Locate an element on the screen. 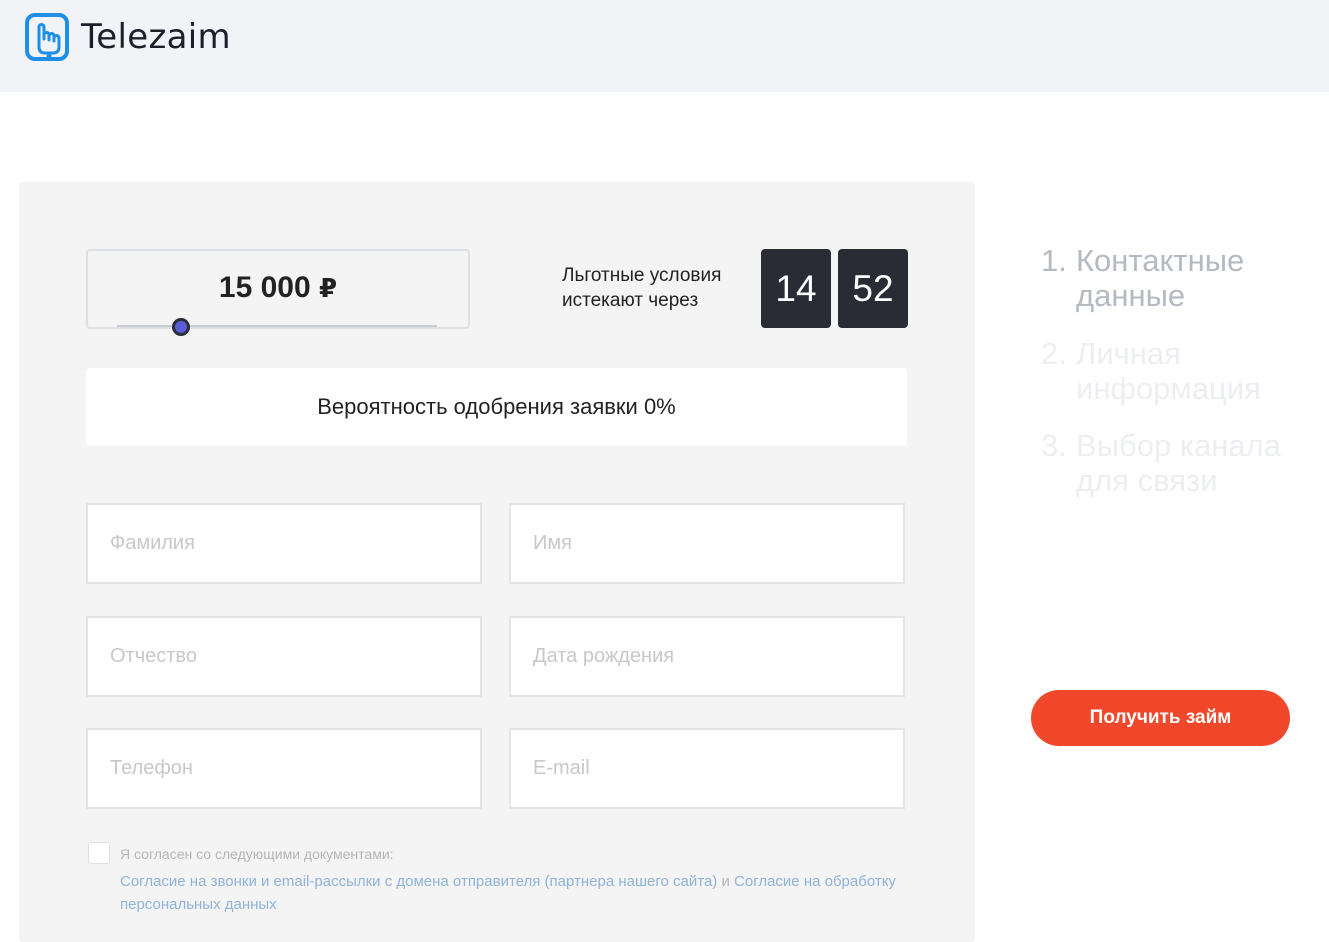 The height and width of the screenshot is (942, 1329). step-contact-data: 1. Контактные данные is located at coordinates (1142, 278).